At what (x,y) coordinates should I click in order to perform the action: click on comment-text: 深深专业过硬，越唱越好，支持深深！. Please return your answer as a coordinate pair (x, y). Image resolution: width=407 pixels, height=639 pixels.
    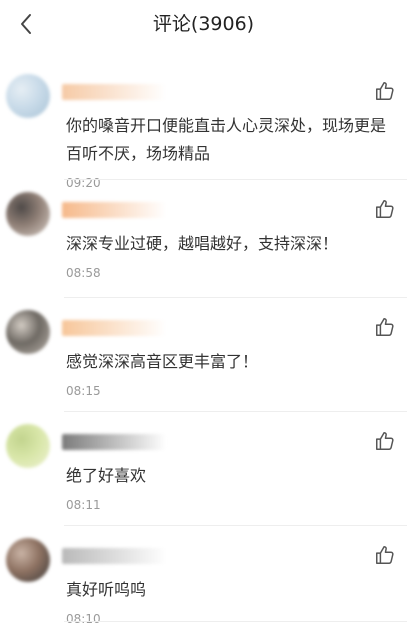
    Looking at the image, I should click on (202, 243).